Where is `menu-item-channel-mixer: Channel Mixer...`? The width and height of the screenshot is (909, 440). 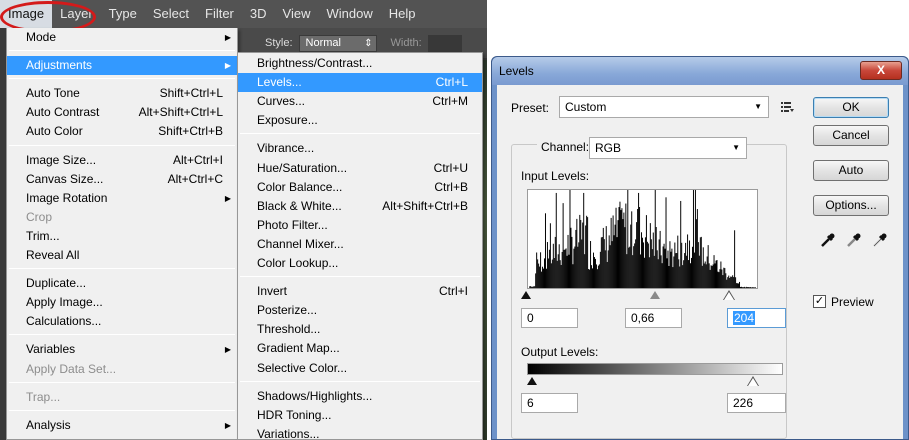 menu-item-channel-mixer: Channel Mixer... is located at coordinates (360, 244).